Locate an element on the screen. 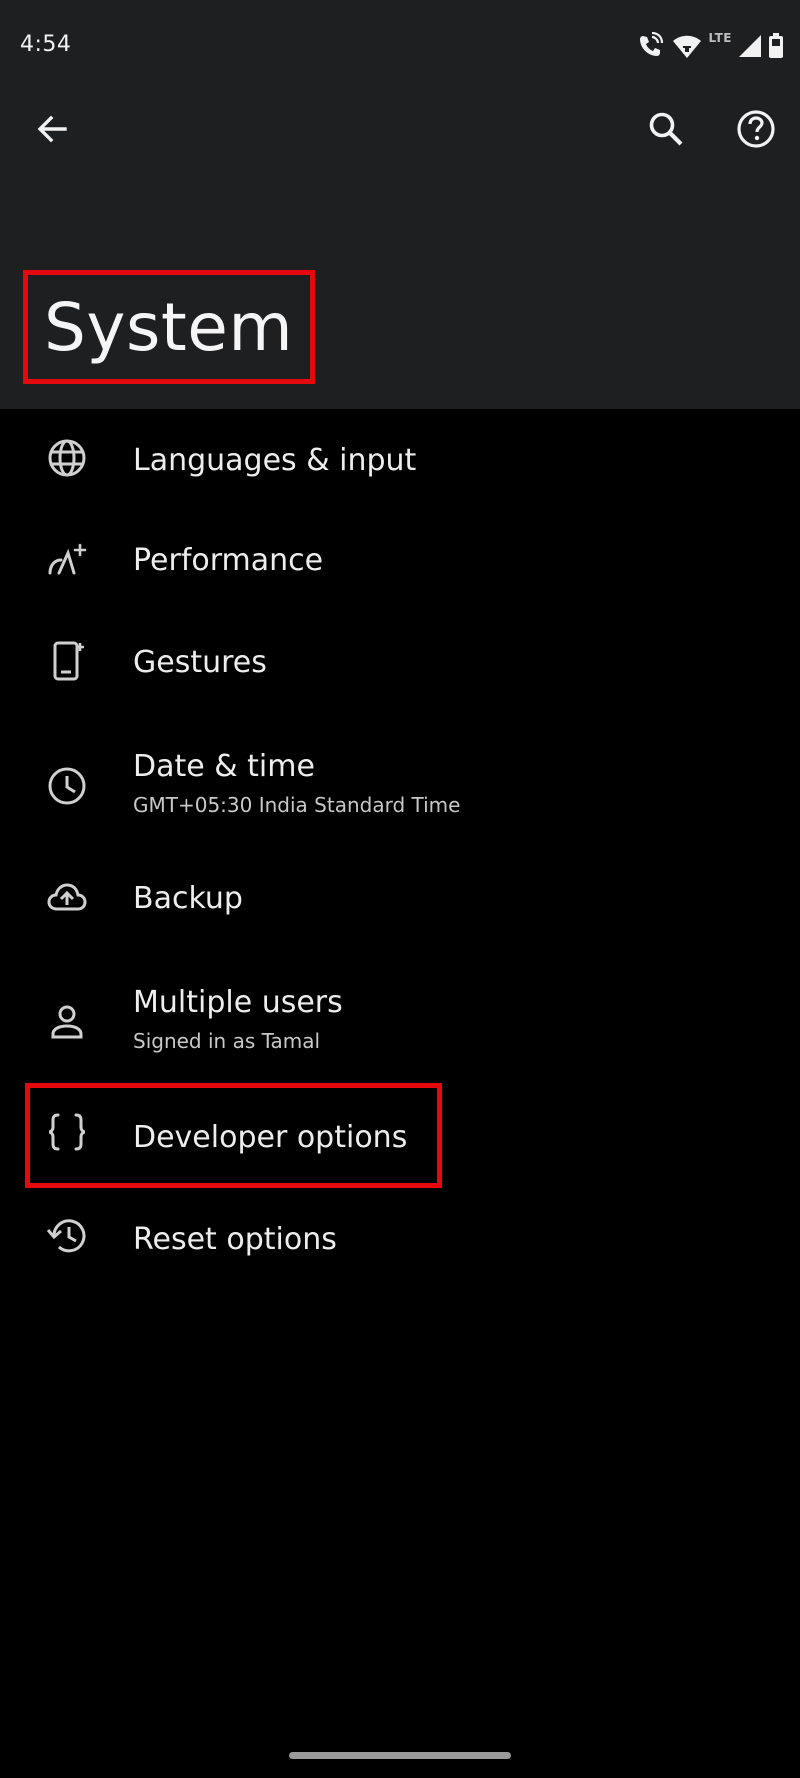 This screenshot has height=1778, width=800. gestures-icon is located at coordinates (67, 661).